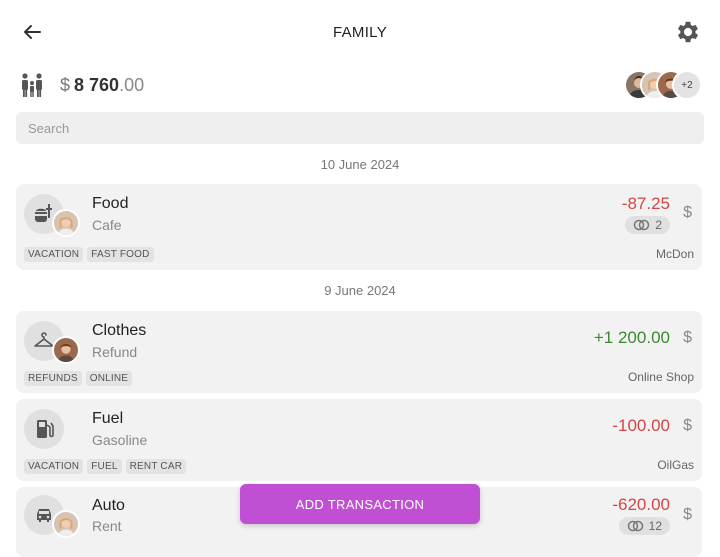 The width and height of the screenshot is (720, 557). What do you see at coordinates (362, 85) in the screenshot?
I see `family-balance-row: $8 760.00 +2` at bounding box center [362, 85].